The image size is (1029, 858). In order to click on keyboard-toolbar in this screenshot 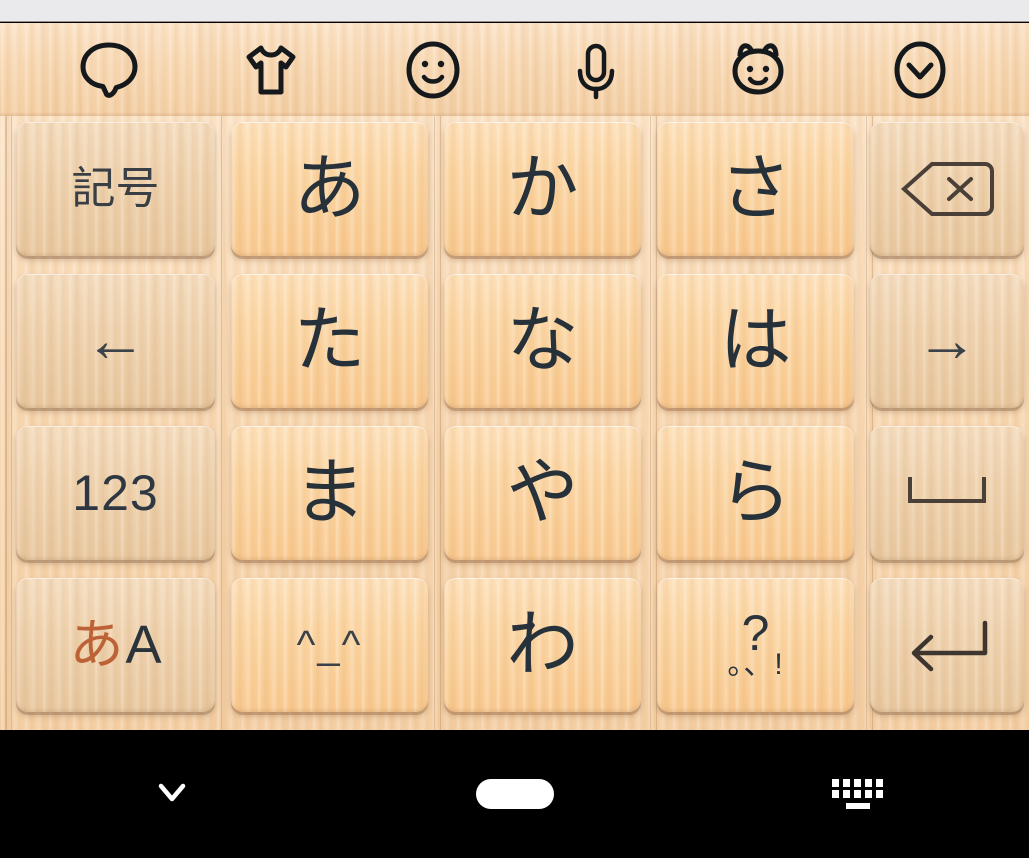, I will do `click(514, 69)`.